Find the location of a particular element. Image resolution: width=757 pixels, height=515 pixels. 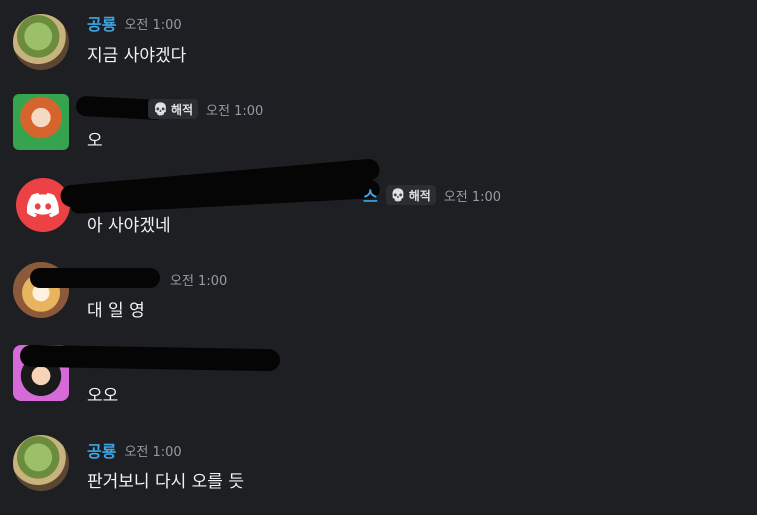

username: 스 is located at coordinates (370, 195).